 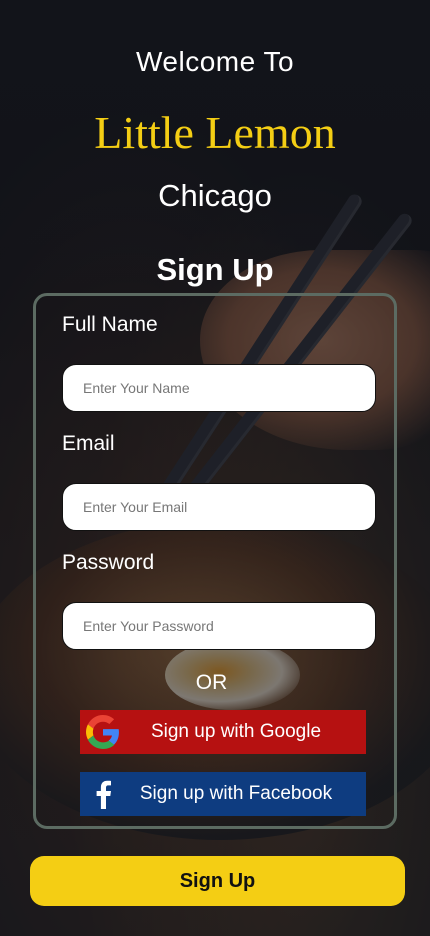 What do you see at coordinates (217, 881) in the screenshot?
I see `sign-up-button: Sign Up` at bounding box center [217, 881].